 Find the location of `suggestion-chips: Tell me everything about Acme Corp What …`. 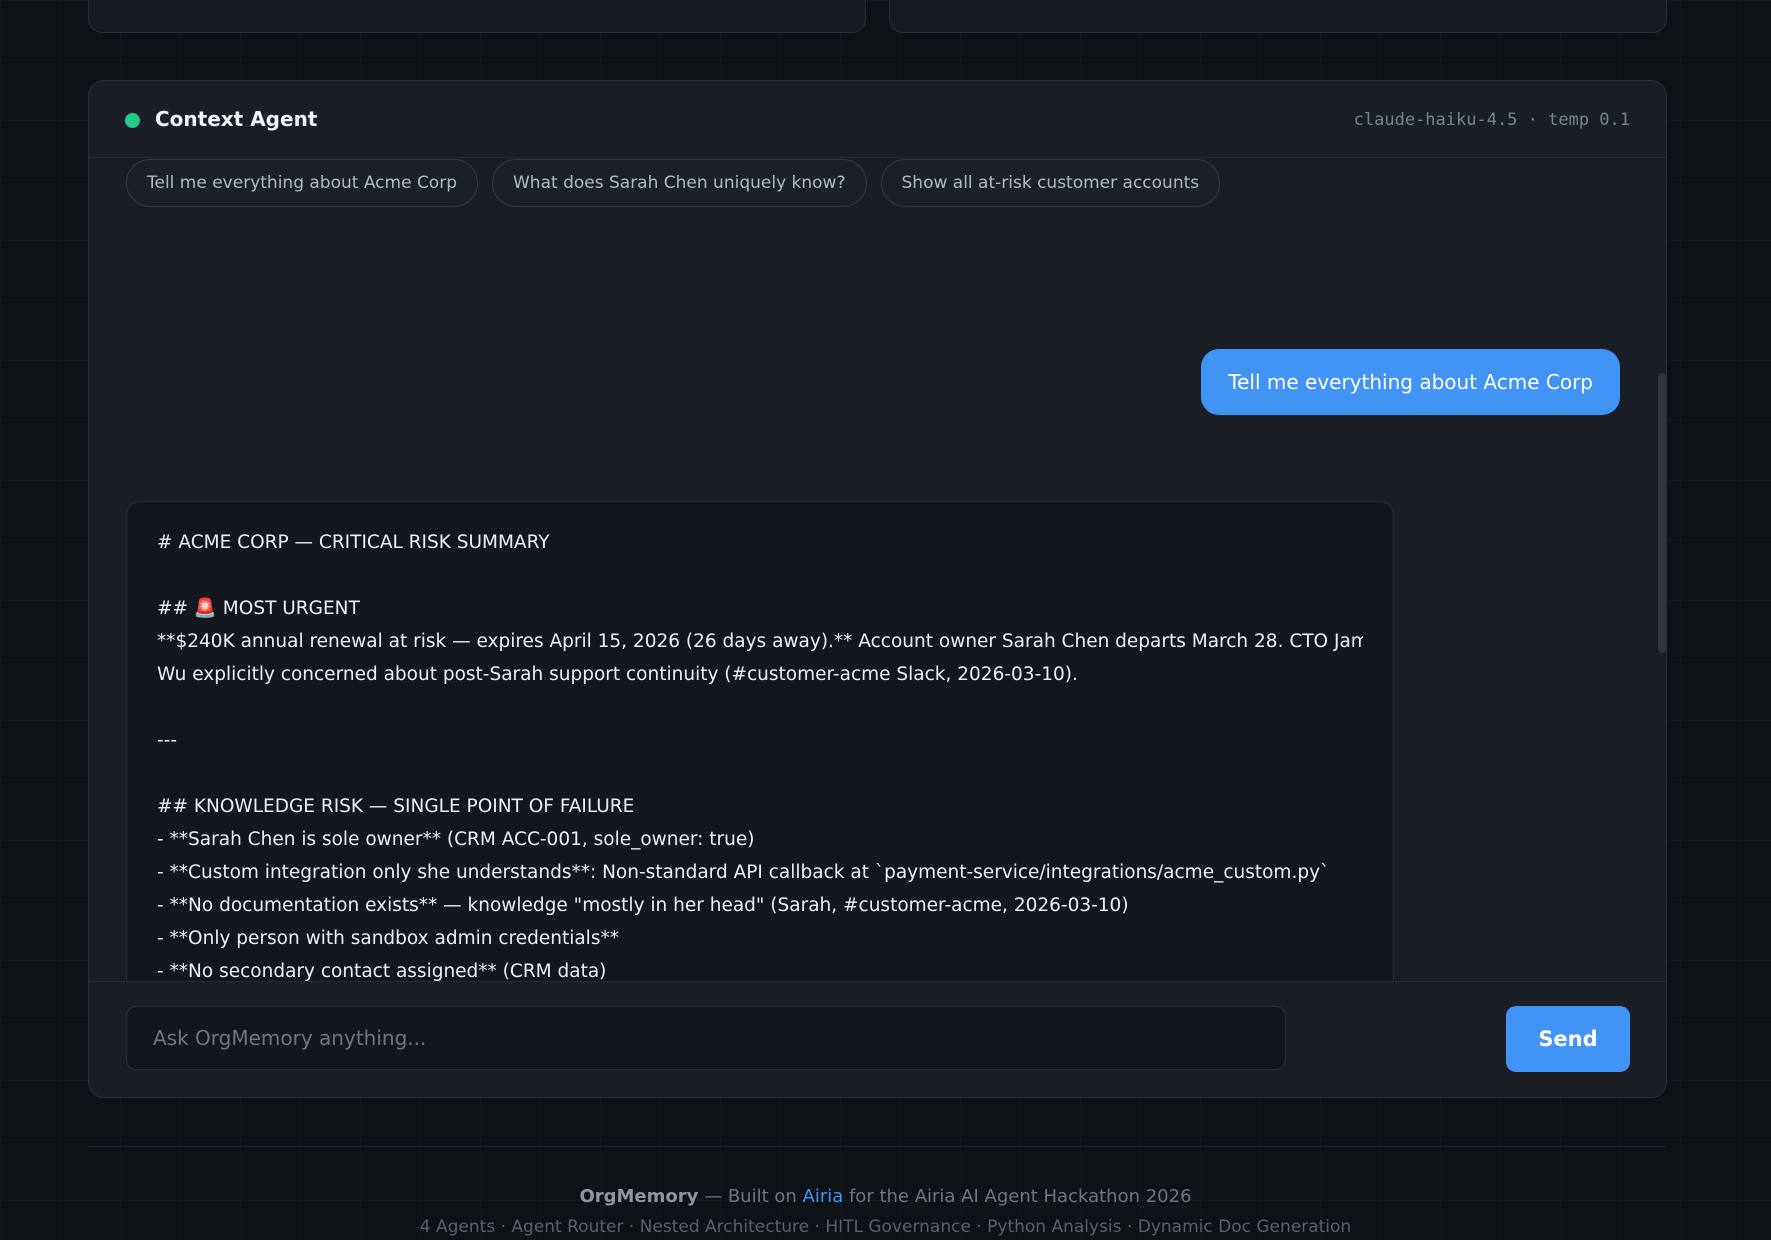

suggestion-chips: Tell me everything about Acme Corp What … is located at coordinates (673, 183).